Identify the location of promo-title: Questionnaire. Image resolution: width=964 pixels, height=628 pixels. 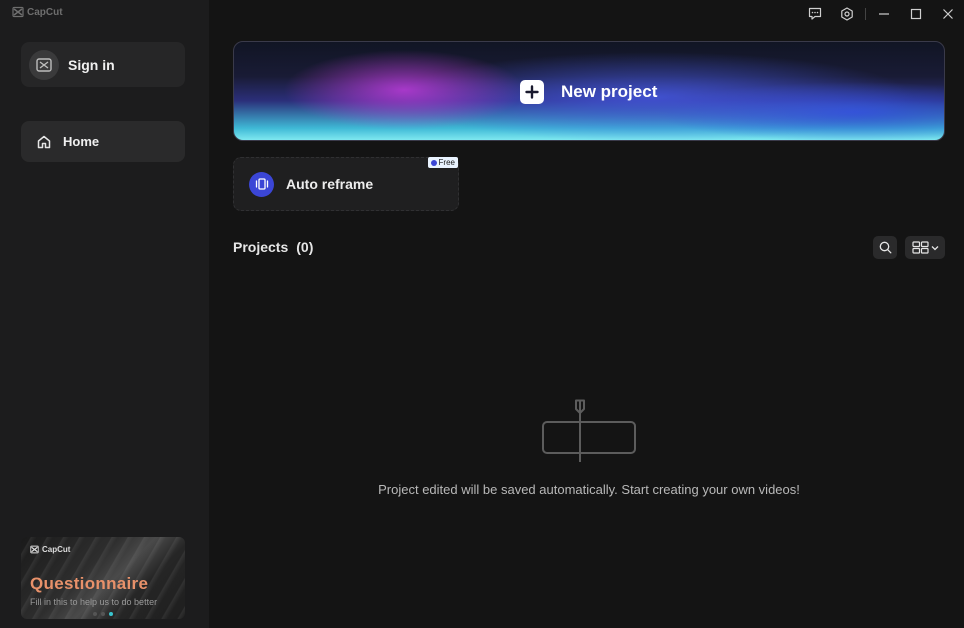
(89, 583).